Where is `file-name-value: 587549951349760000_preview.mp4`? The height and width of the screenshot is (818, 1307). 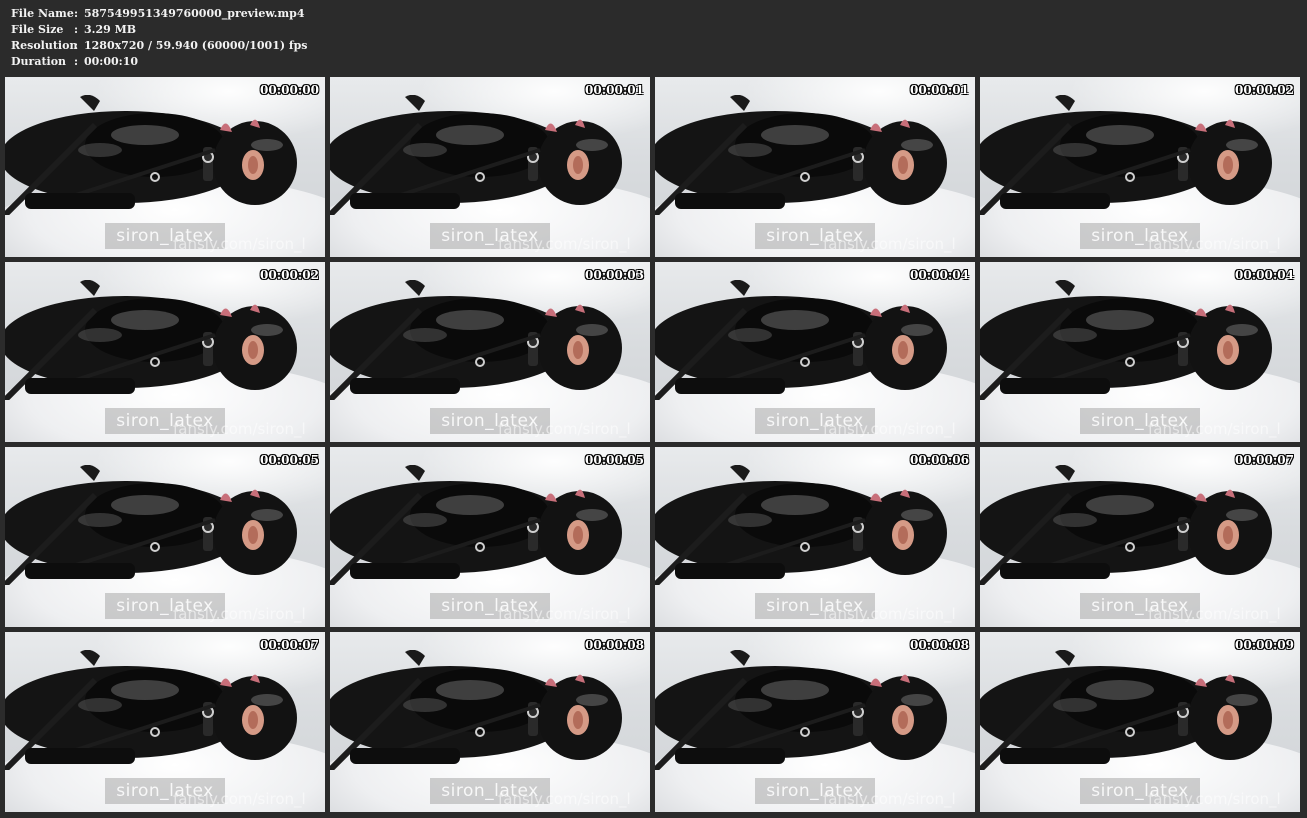 file-name-value: 587549951349760000_preview.mp4 is located at coordinates (194, 13).